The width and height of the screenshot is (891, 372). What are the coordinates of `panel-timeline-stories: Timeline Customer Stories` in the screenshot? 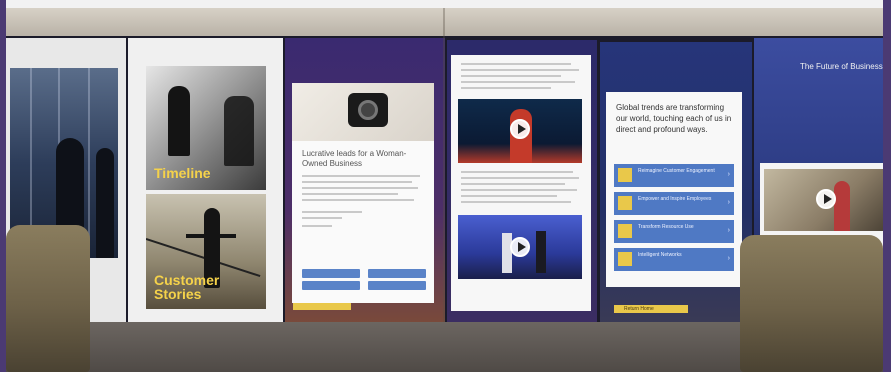 It's located at (205, 181).